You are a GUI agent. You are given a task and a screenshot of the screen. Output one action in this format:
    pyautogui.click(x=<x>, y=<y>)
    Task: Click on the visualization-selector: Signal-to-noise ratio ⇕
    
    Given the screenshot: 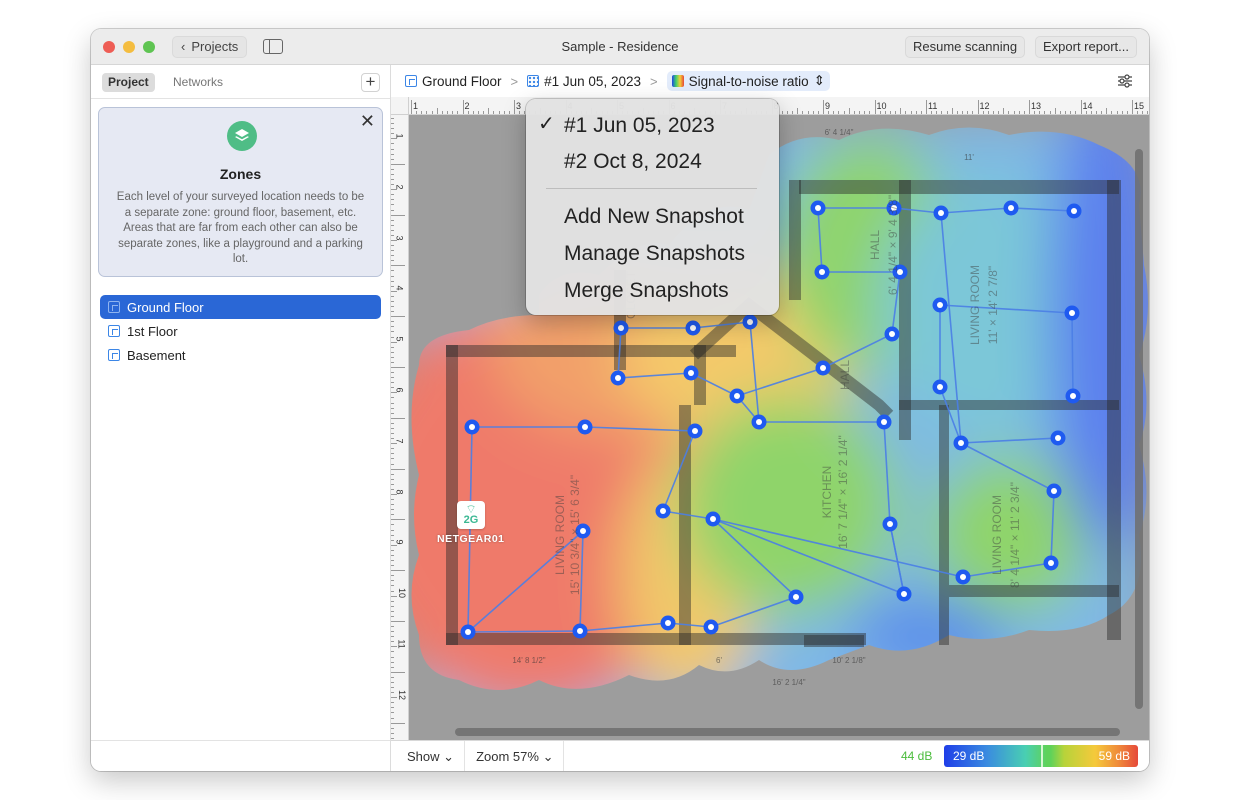 What is the action you would take?
    pyautogui.click(x=748, y=81)
    